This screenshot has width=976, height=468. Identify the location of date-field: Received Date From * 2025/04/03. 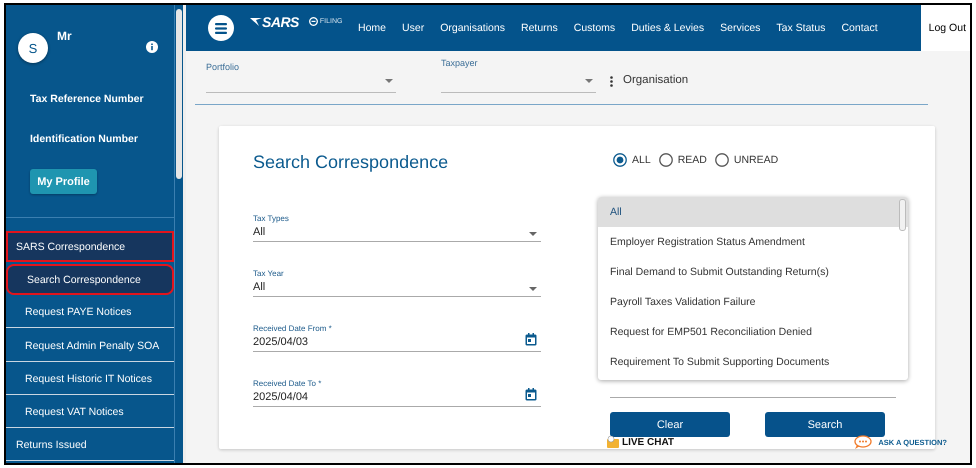
(397, 338).